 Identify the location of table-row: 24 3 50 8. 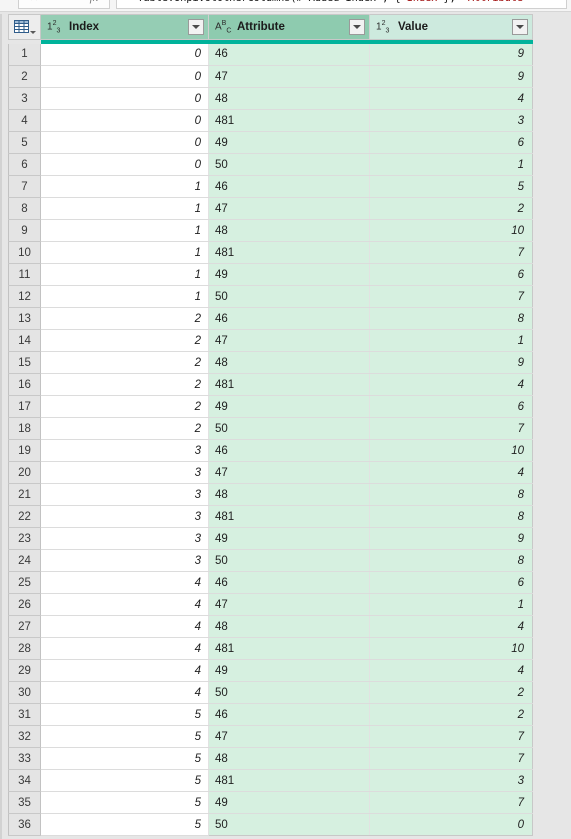
(270, 560).